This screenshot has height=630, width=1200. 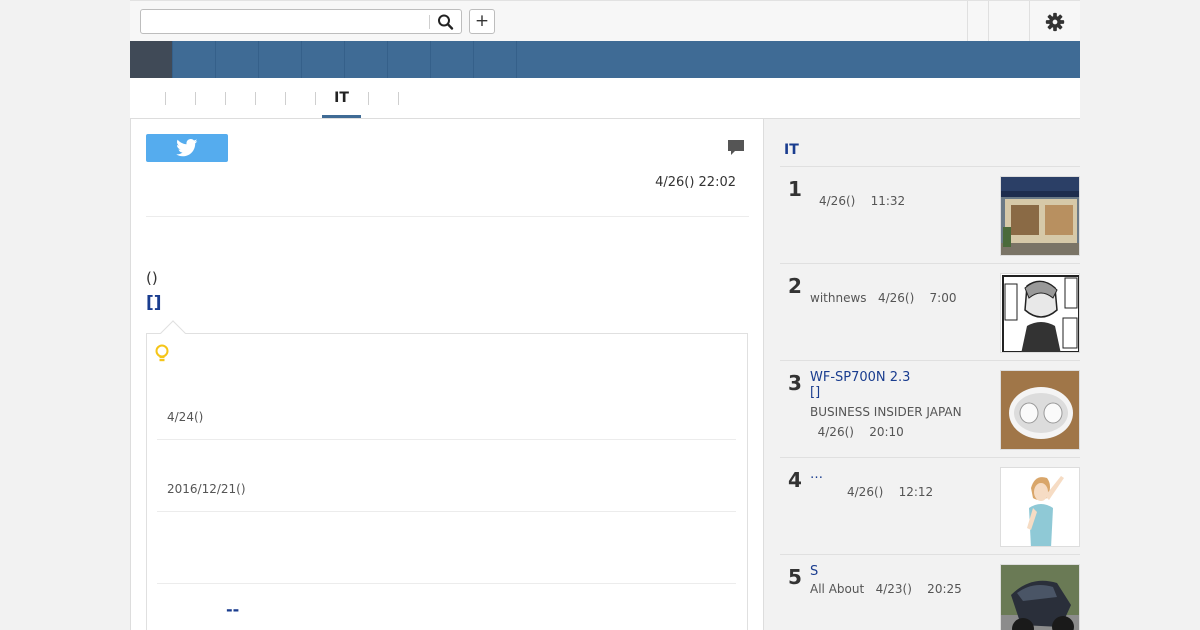 What do you see at coordinates (930, 506) in the screenshot?
I see `ranking-item: 4 … 4/26() 12:12` at bounding box center [930, 506].